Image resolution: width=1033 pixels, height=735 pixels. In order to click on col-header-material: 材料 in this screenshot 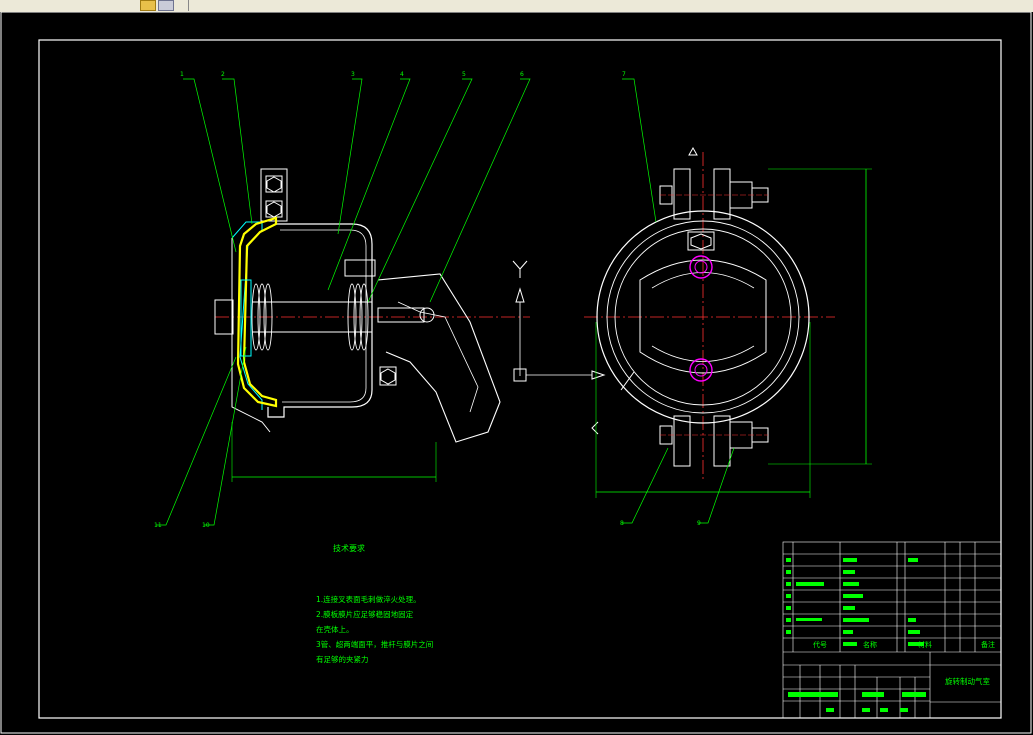, I will do `click(925, 645)`.